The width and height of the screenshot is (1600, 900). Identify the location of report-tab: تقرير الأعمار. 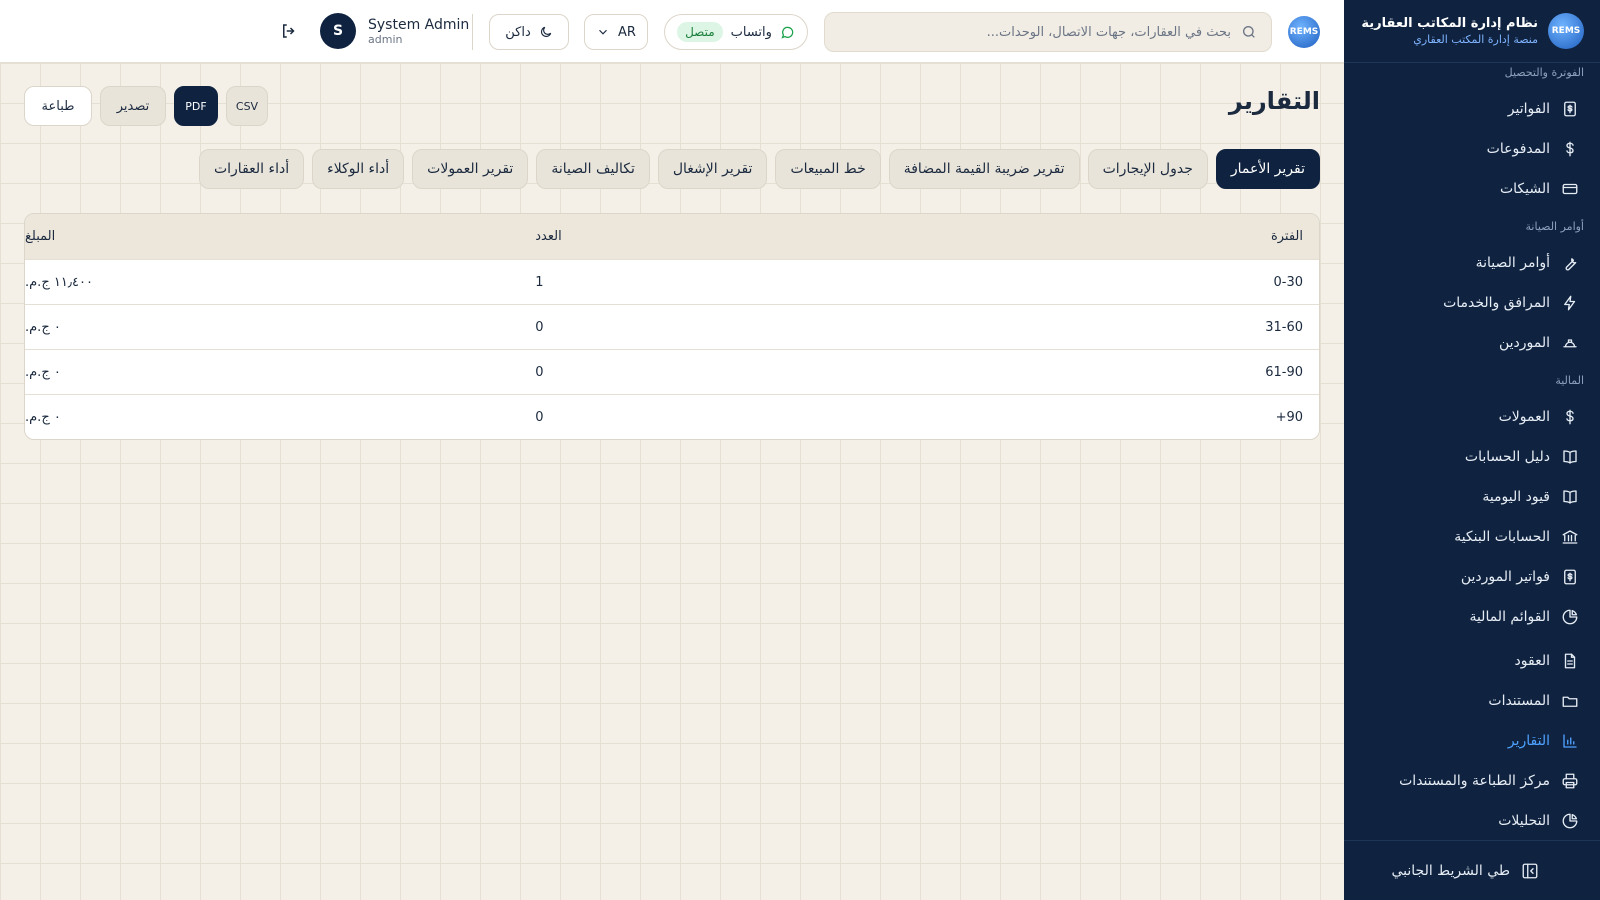
(1267, 169).